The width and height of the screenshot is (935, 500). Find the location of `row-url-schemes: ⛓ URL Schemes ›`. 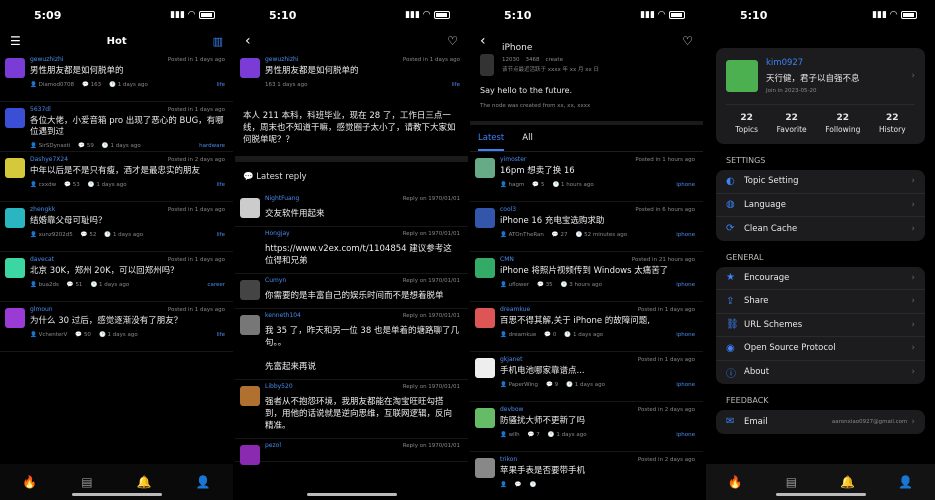

row-url-schemes: ⛓ URL Schemes › is located at coordinates (820, 325).